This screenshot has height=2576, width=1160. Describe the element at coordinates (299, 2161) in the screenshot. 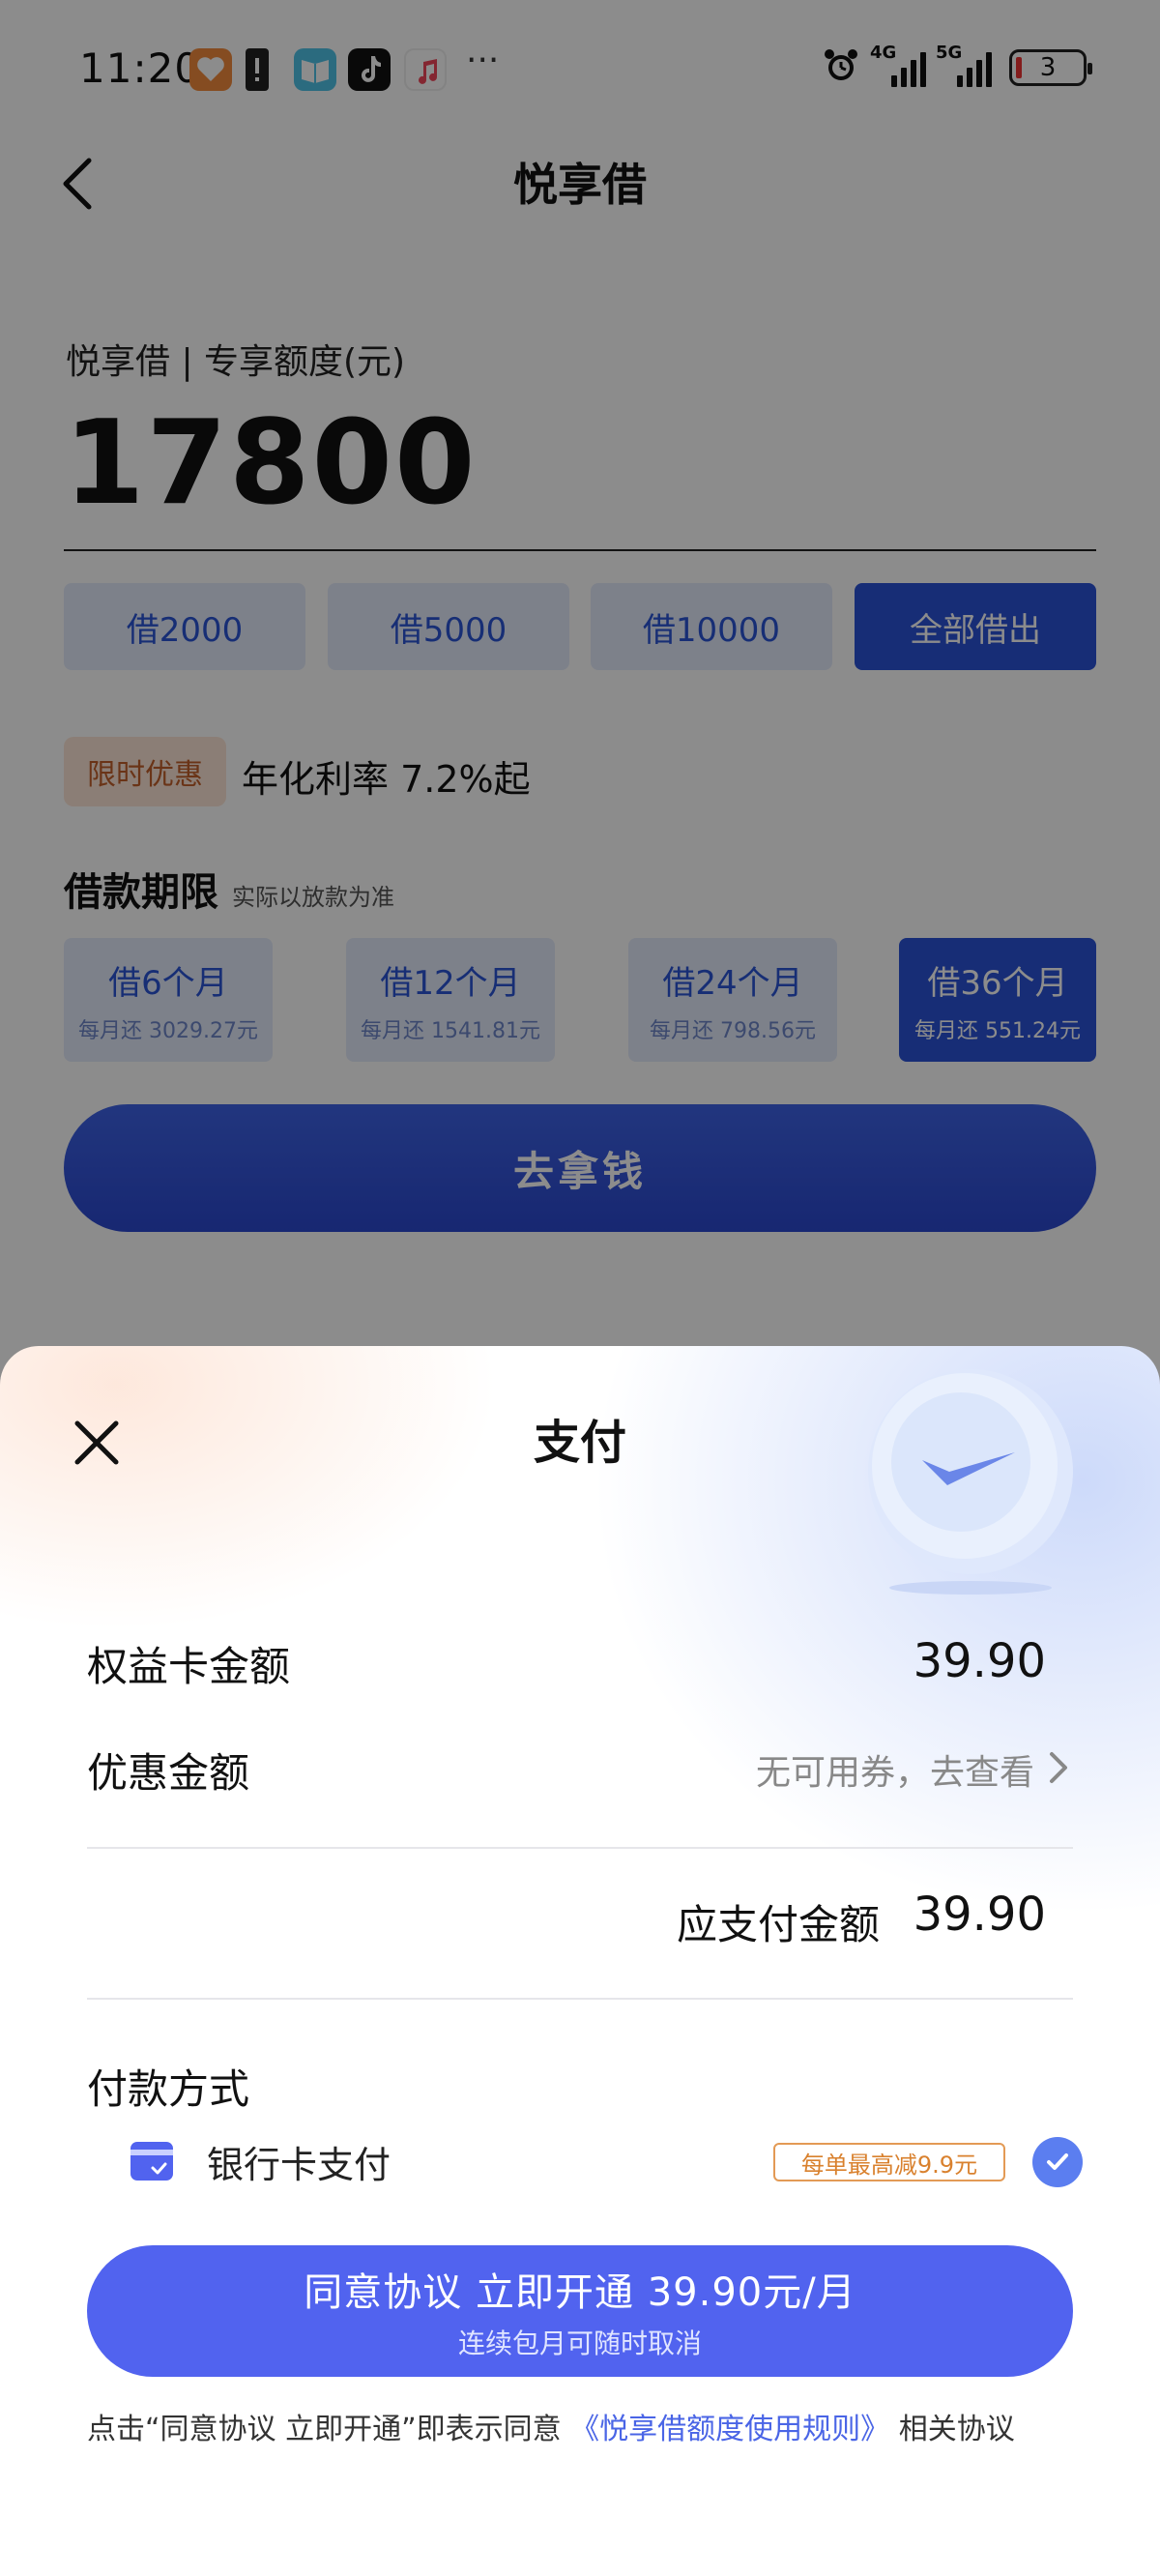

I see `bank-card-option: 银行卡支付` at that location.